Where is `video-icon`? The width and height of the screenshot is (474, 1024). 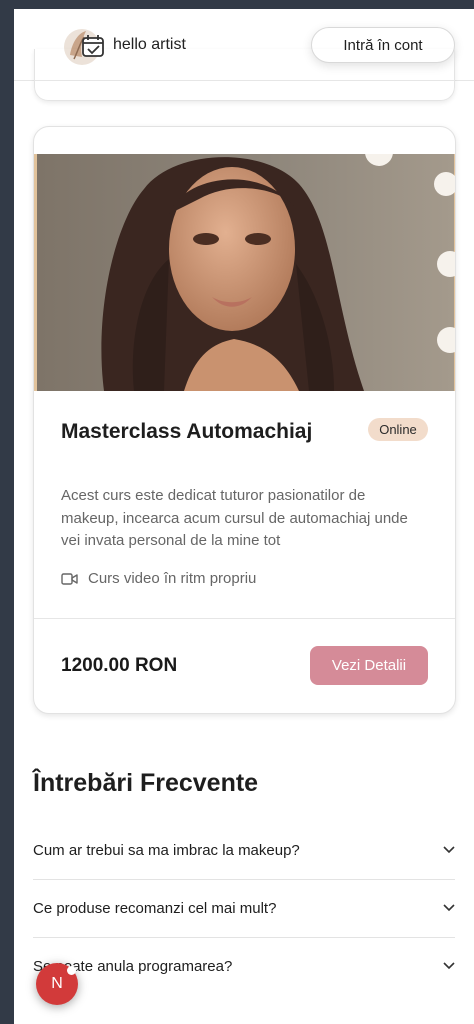
video-icon is located at coordinates (69, 578).